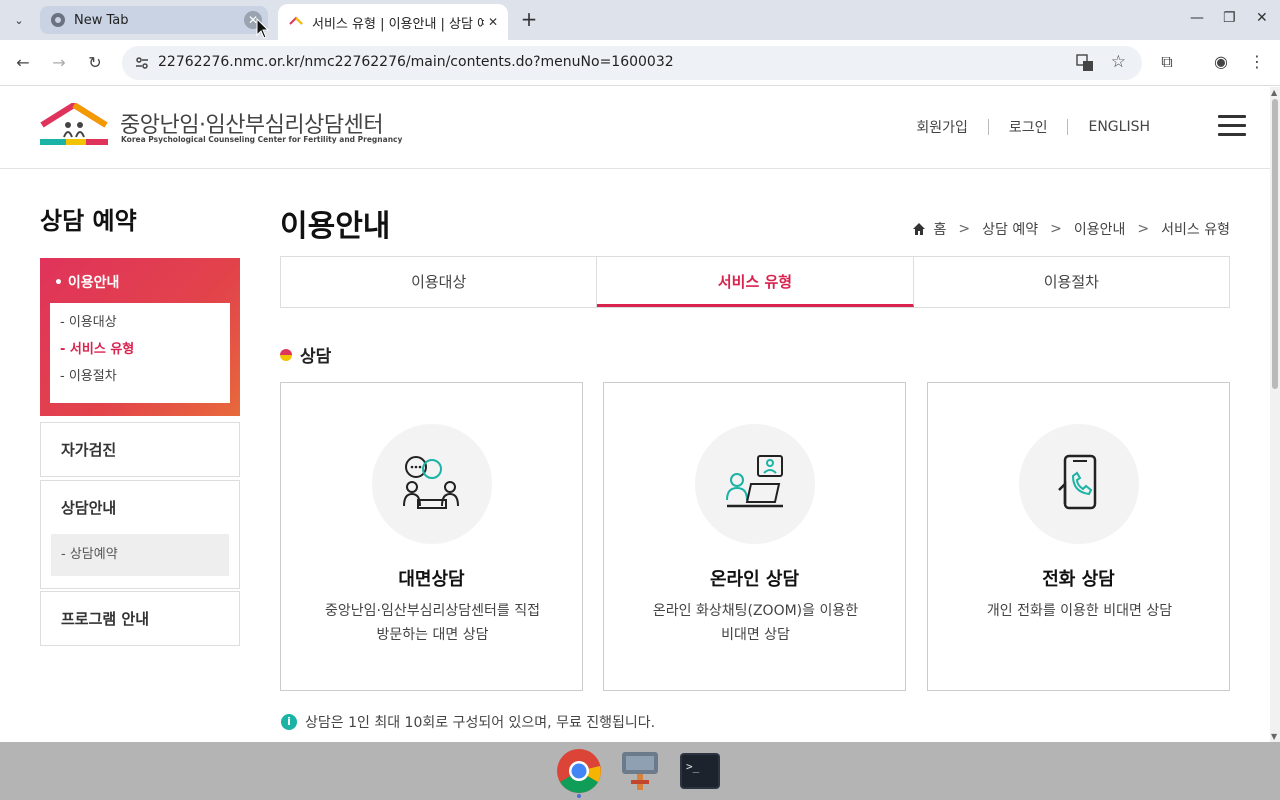  Describe the element at coordinates (58, 20) in the screenshot. I see `chrome-icon` at that location.